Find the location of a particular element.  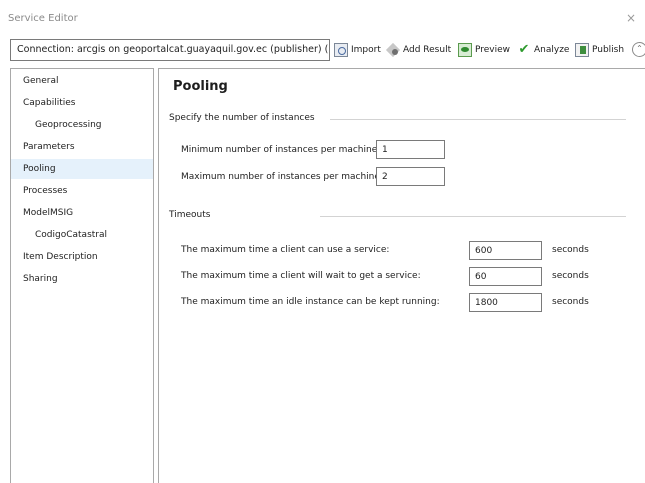

timeouts-divider is located at coordinates (473, 216).